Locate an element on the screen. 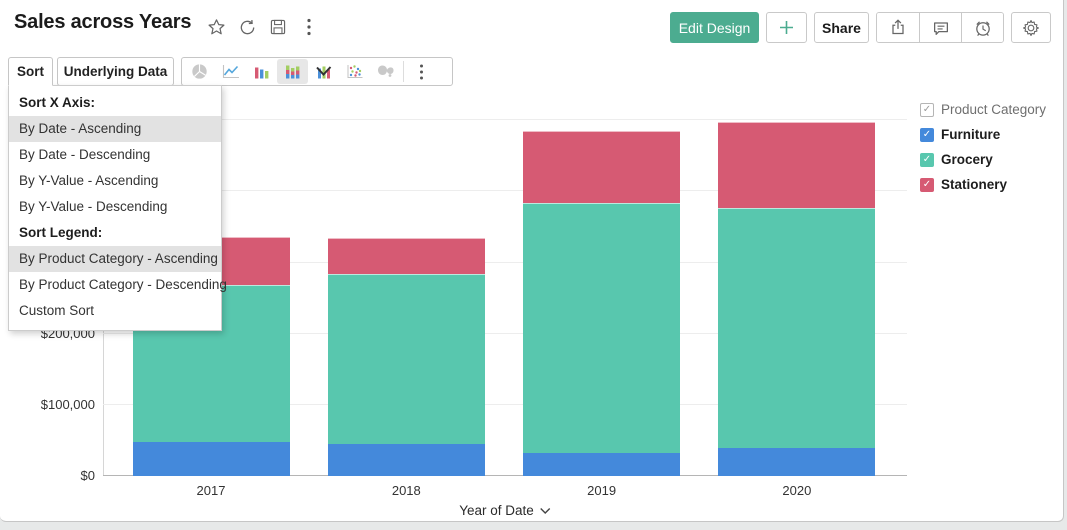 The height and width of the screenshot is (530, 1067). map-chart-icon is located at coordinates (385, 71).